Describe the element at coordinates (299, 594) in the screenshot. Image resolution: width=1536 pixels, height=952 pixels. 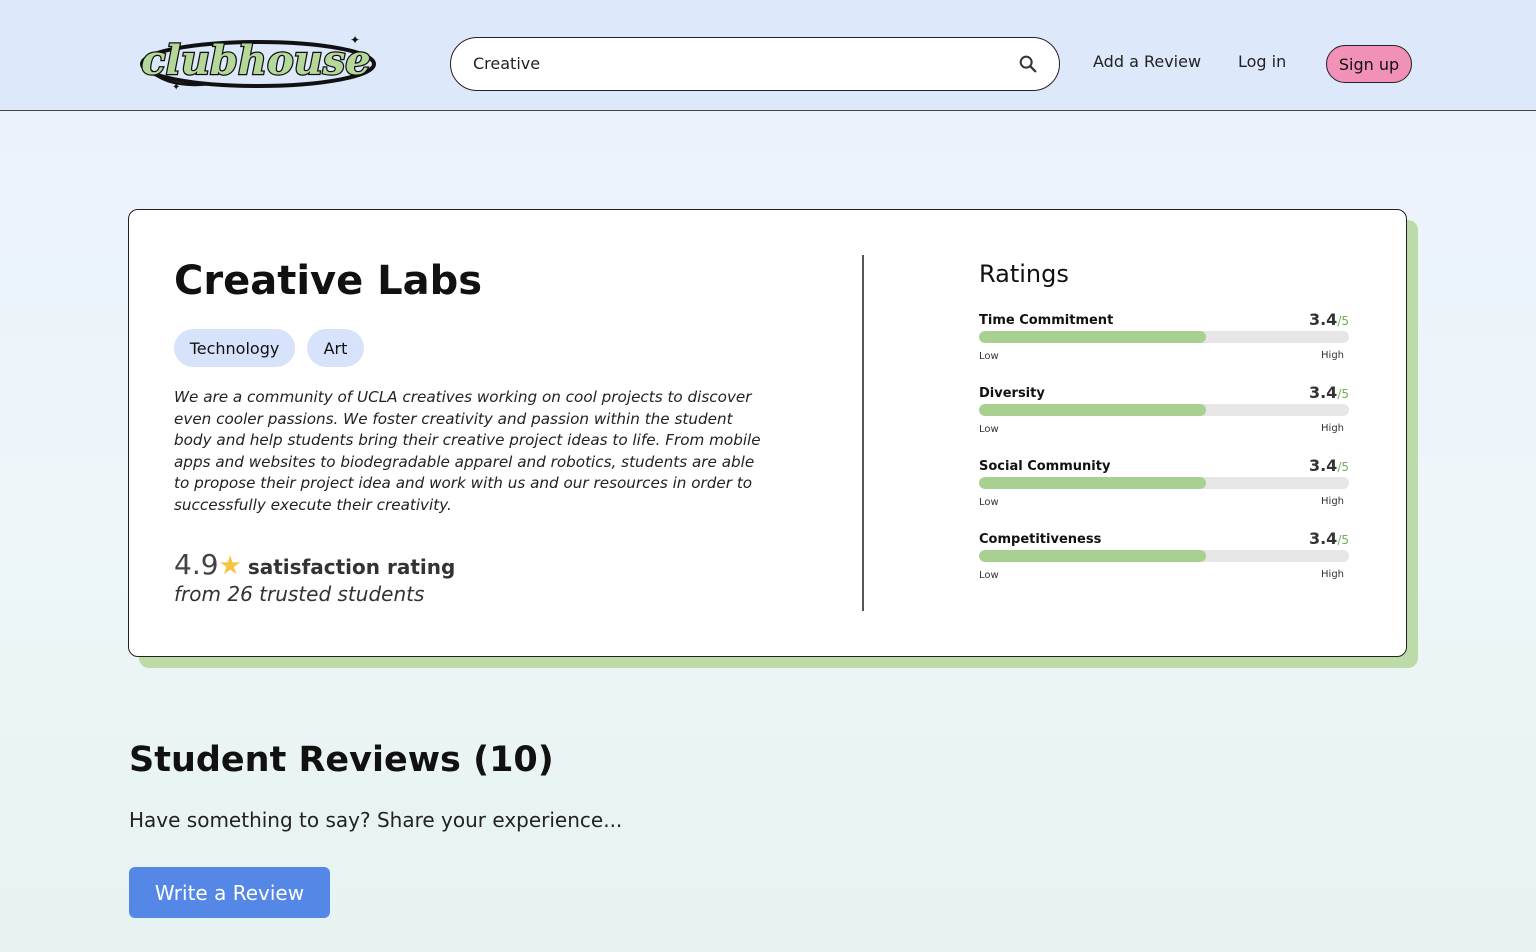
I see `satisfaction-count: from 26 trusted students` at that location.